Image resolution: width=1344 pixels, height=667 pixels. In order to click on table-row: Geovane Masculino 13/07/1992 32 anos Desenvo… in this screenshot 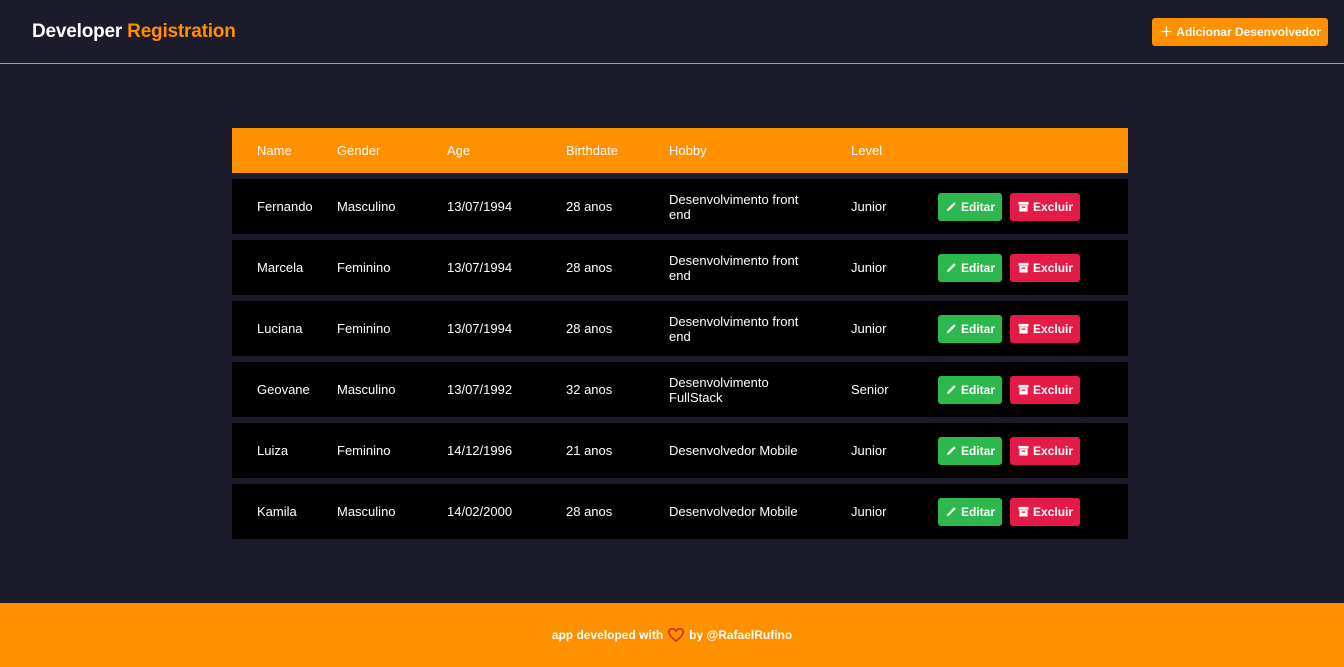, I will do `click(680, 389)`.